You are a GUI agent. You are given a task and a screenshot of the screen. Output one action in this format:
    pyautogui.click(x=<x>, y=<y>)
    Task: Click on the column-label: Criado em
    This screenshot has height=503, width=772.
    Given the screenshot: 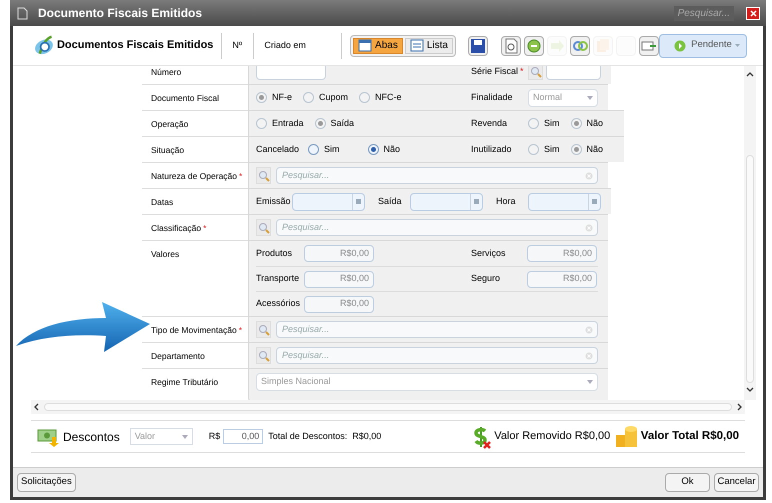 What is the action you would take?
    pyautogui.click(x=298, y=45)
    